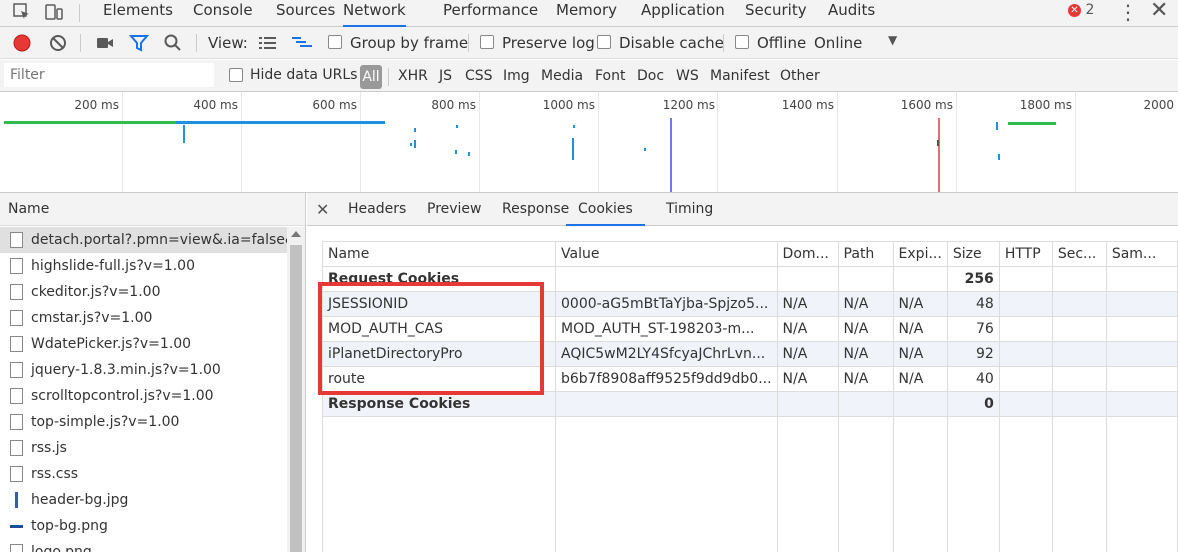 The height and width of the screenshot is (552, 1178). I want to click on tab-response: Response, so click(535, 209).